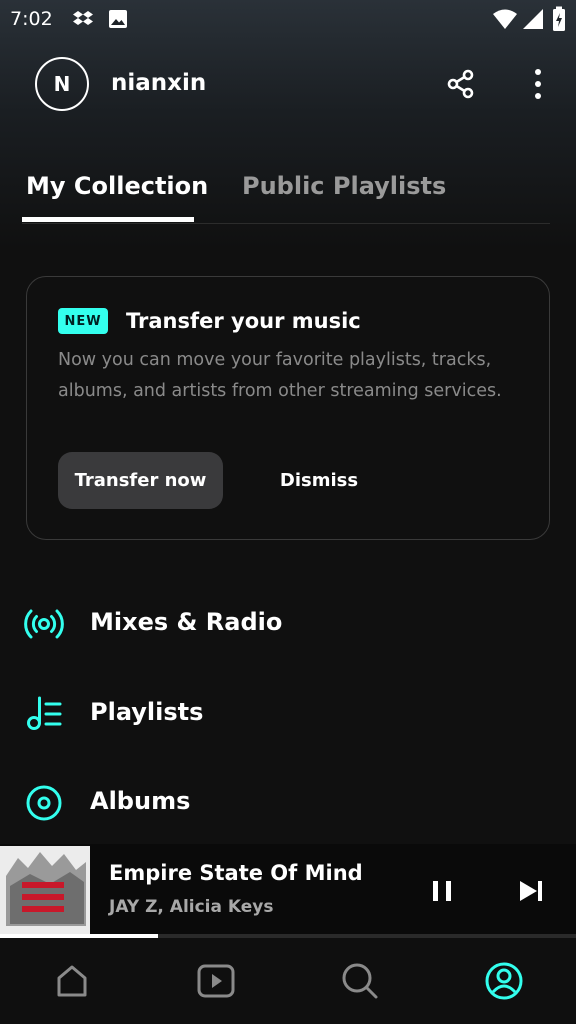 The width and height of the screenshot is (576, 1024). What do you see at coordinates (83, 321) in the screenshot?
I see `new-badge: NEW` at bounding box center [83, 321].